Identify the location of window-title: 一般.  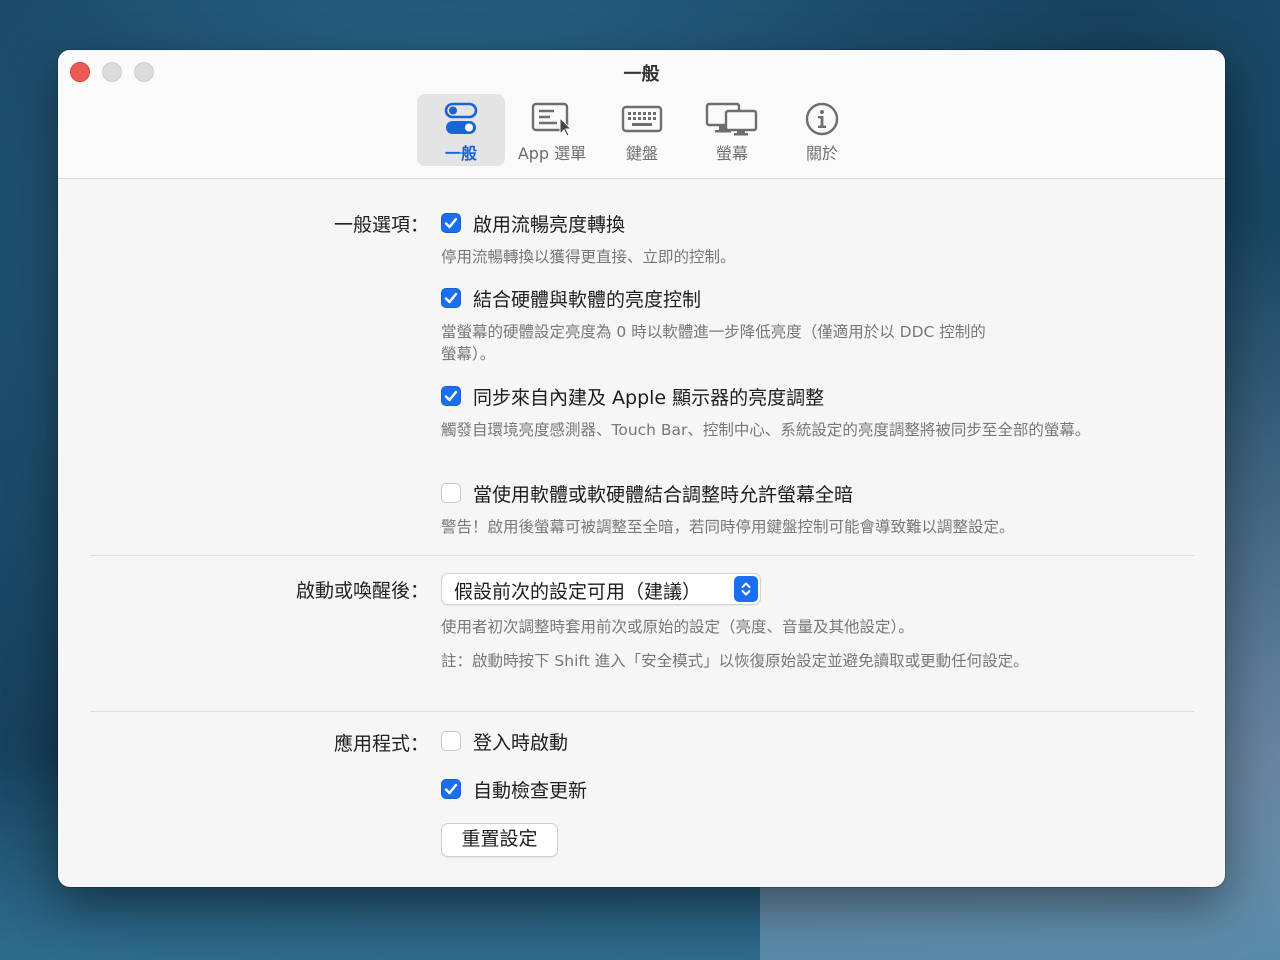
(641, 74).